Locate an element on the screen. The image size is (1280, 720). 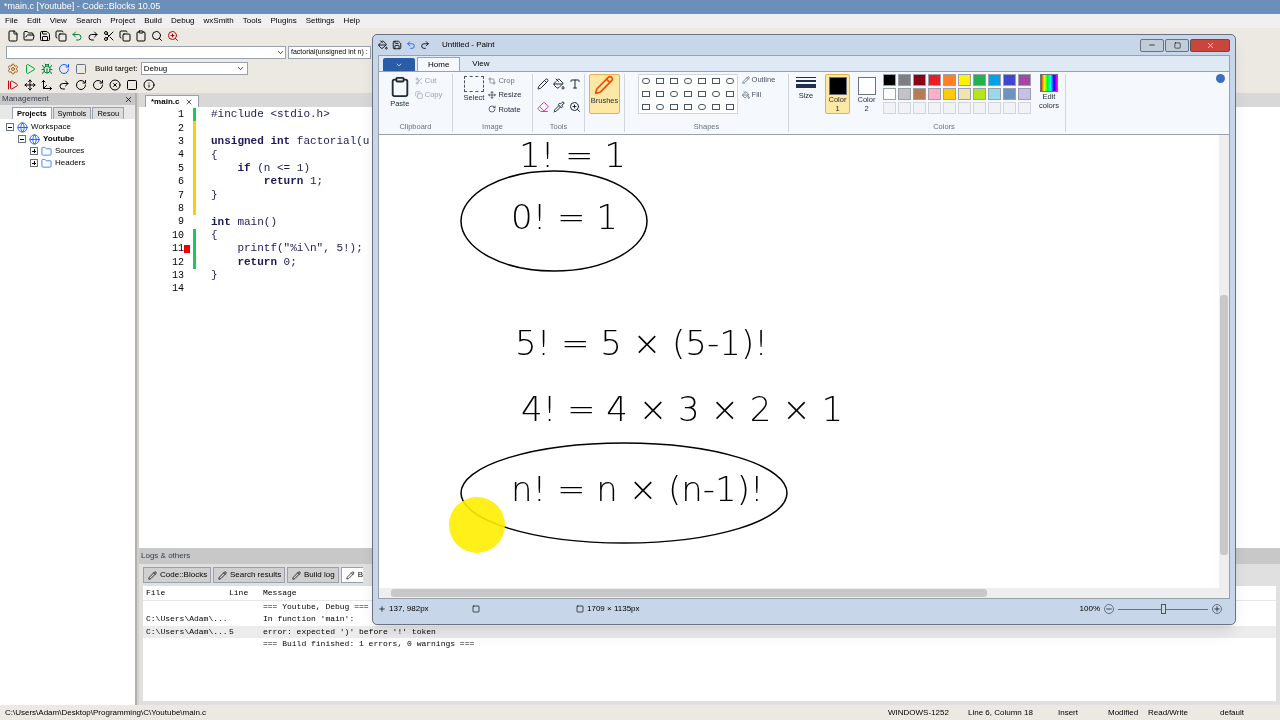
handwritten-formula: 4! = 4 × 3 × 2 × 1 is located at coordinates (682, 409).